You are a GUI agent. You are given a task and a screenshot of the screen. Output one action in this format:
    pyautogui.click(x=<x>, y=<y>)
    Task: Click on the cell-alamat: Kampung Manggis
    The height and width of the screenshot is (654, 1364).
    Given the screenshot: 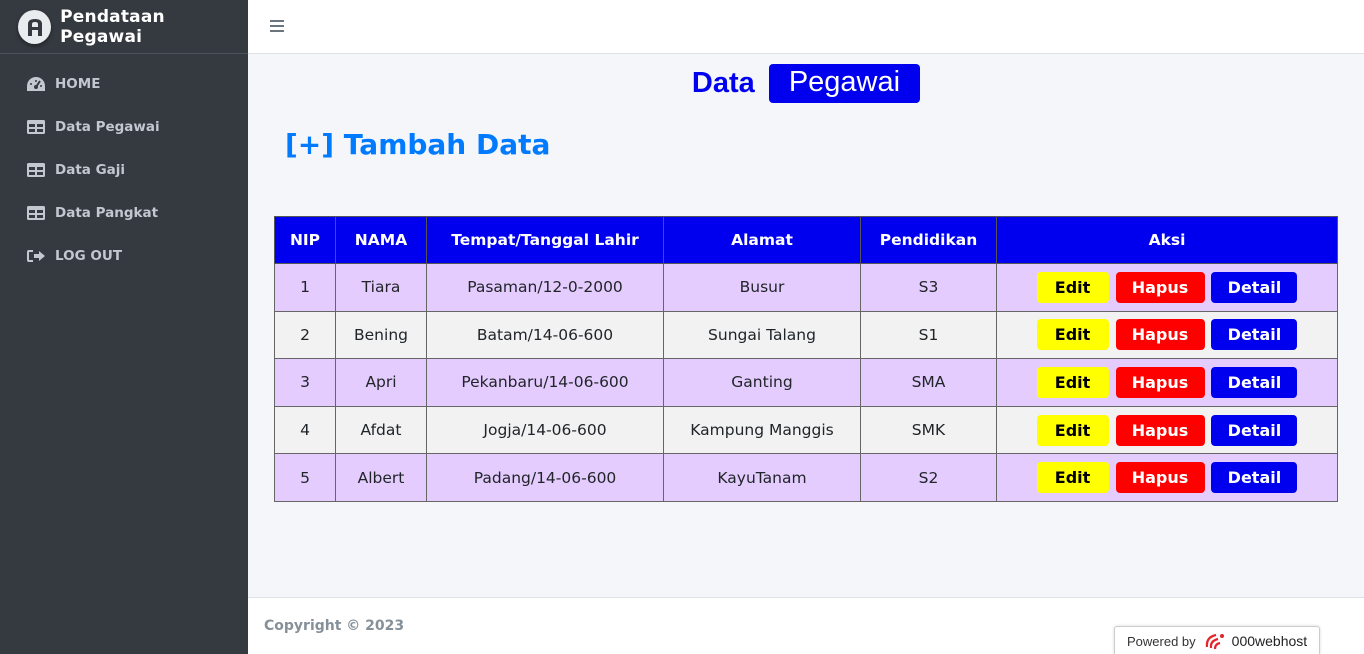 What is the action you would take?
    pyautogui.click(x=762, y=430)
    